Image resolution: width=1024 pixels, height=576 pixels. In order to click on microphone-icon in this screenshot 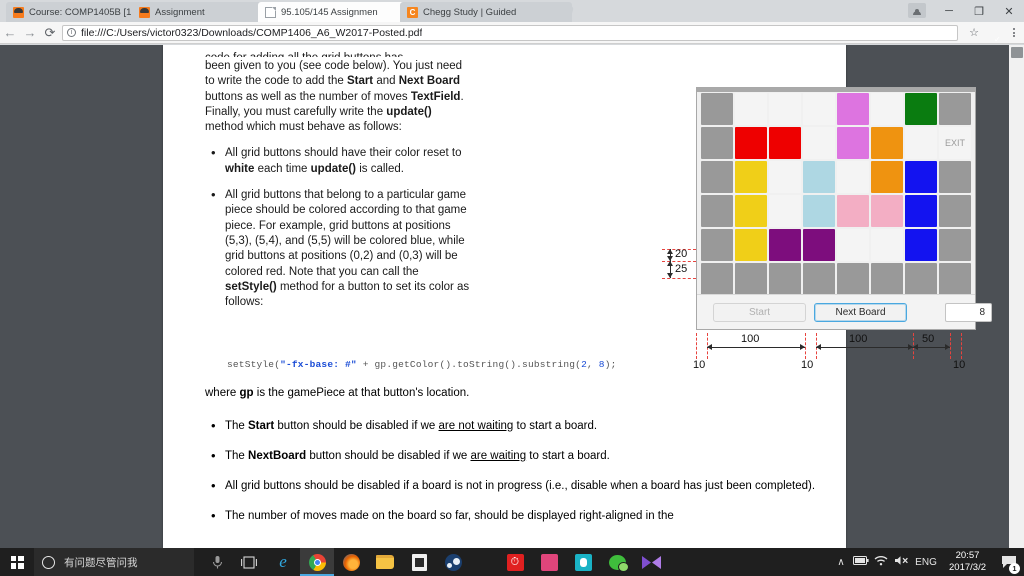, I will do `click(217, 562)`.